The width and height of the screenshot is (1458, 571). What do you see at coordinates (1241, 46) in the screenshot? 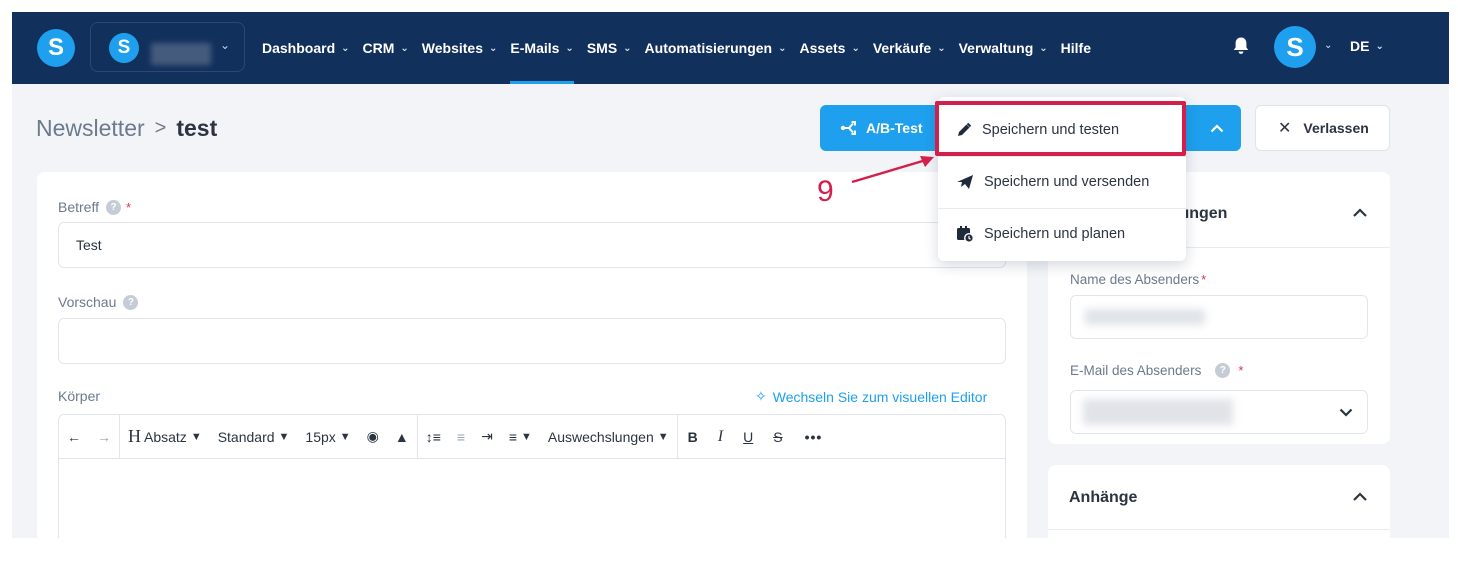
I see `bell-icon` at bounding box center [1241, 46].